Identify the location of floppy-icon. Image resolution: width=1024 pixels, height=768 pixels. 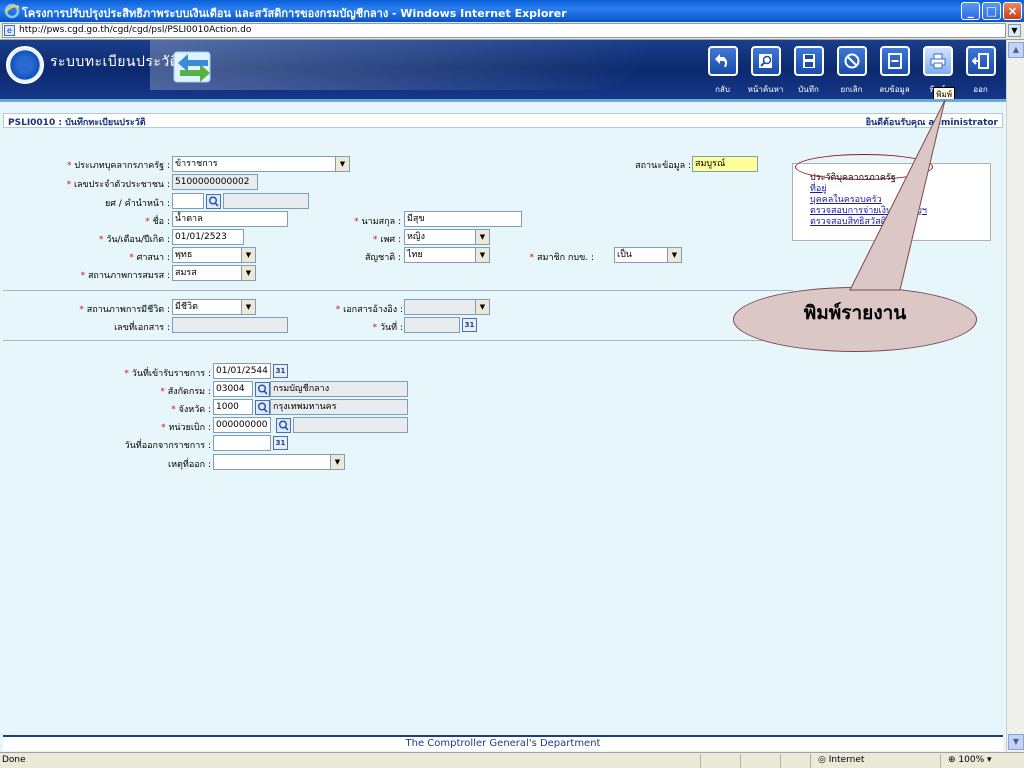
(808, 61).